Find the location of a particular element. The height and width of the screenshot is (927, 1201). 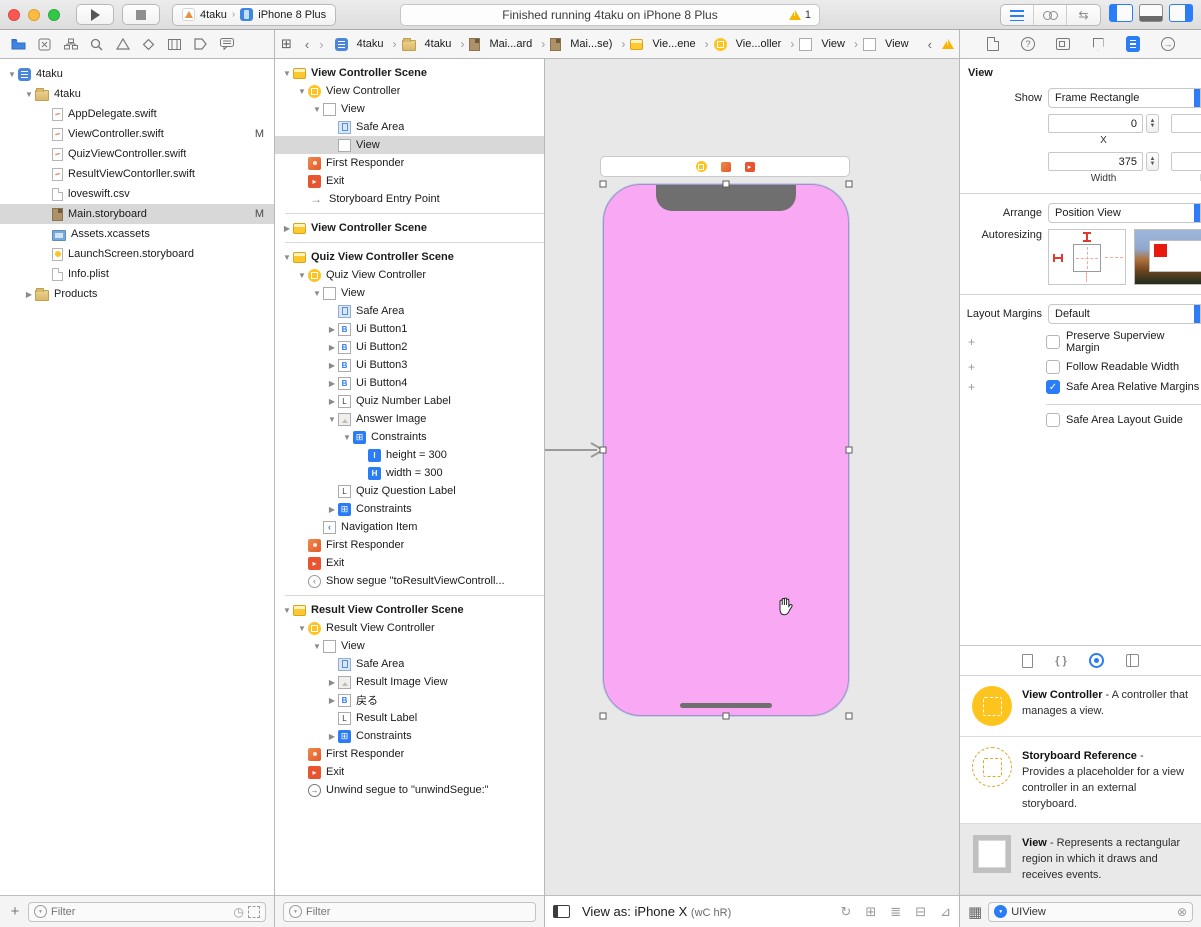

outline-row: ▼ Result View Controller is located at coordinates (409, 628).